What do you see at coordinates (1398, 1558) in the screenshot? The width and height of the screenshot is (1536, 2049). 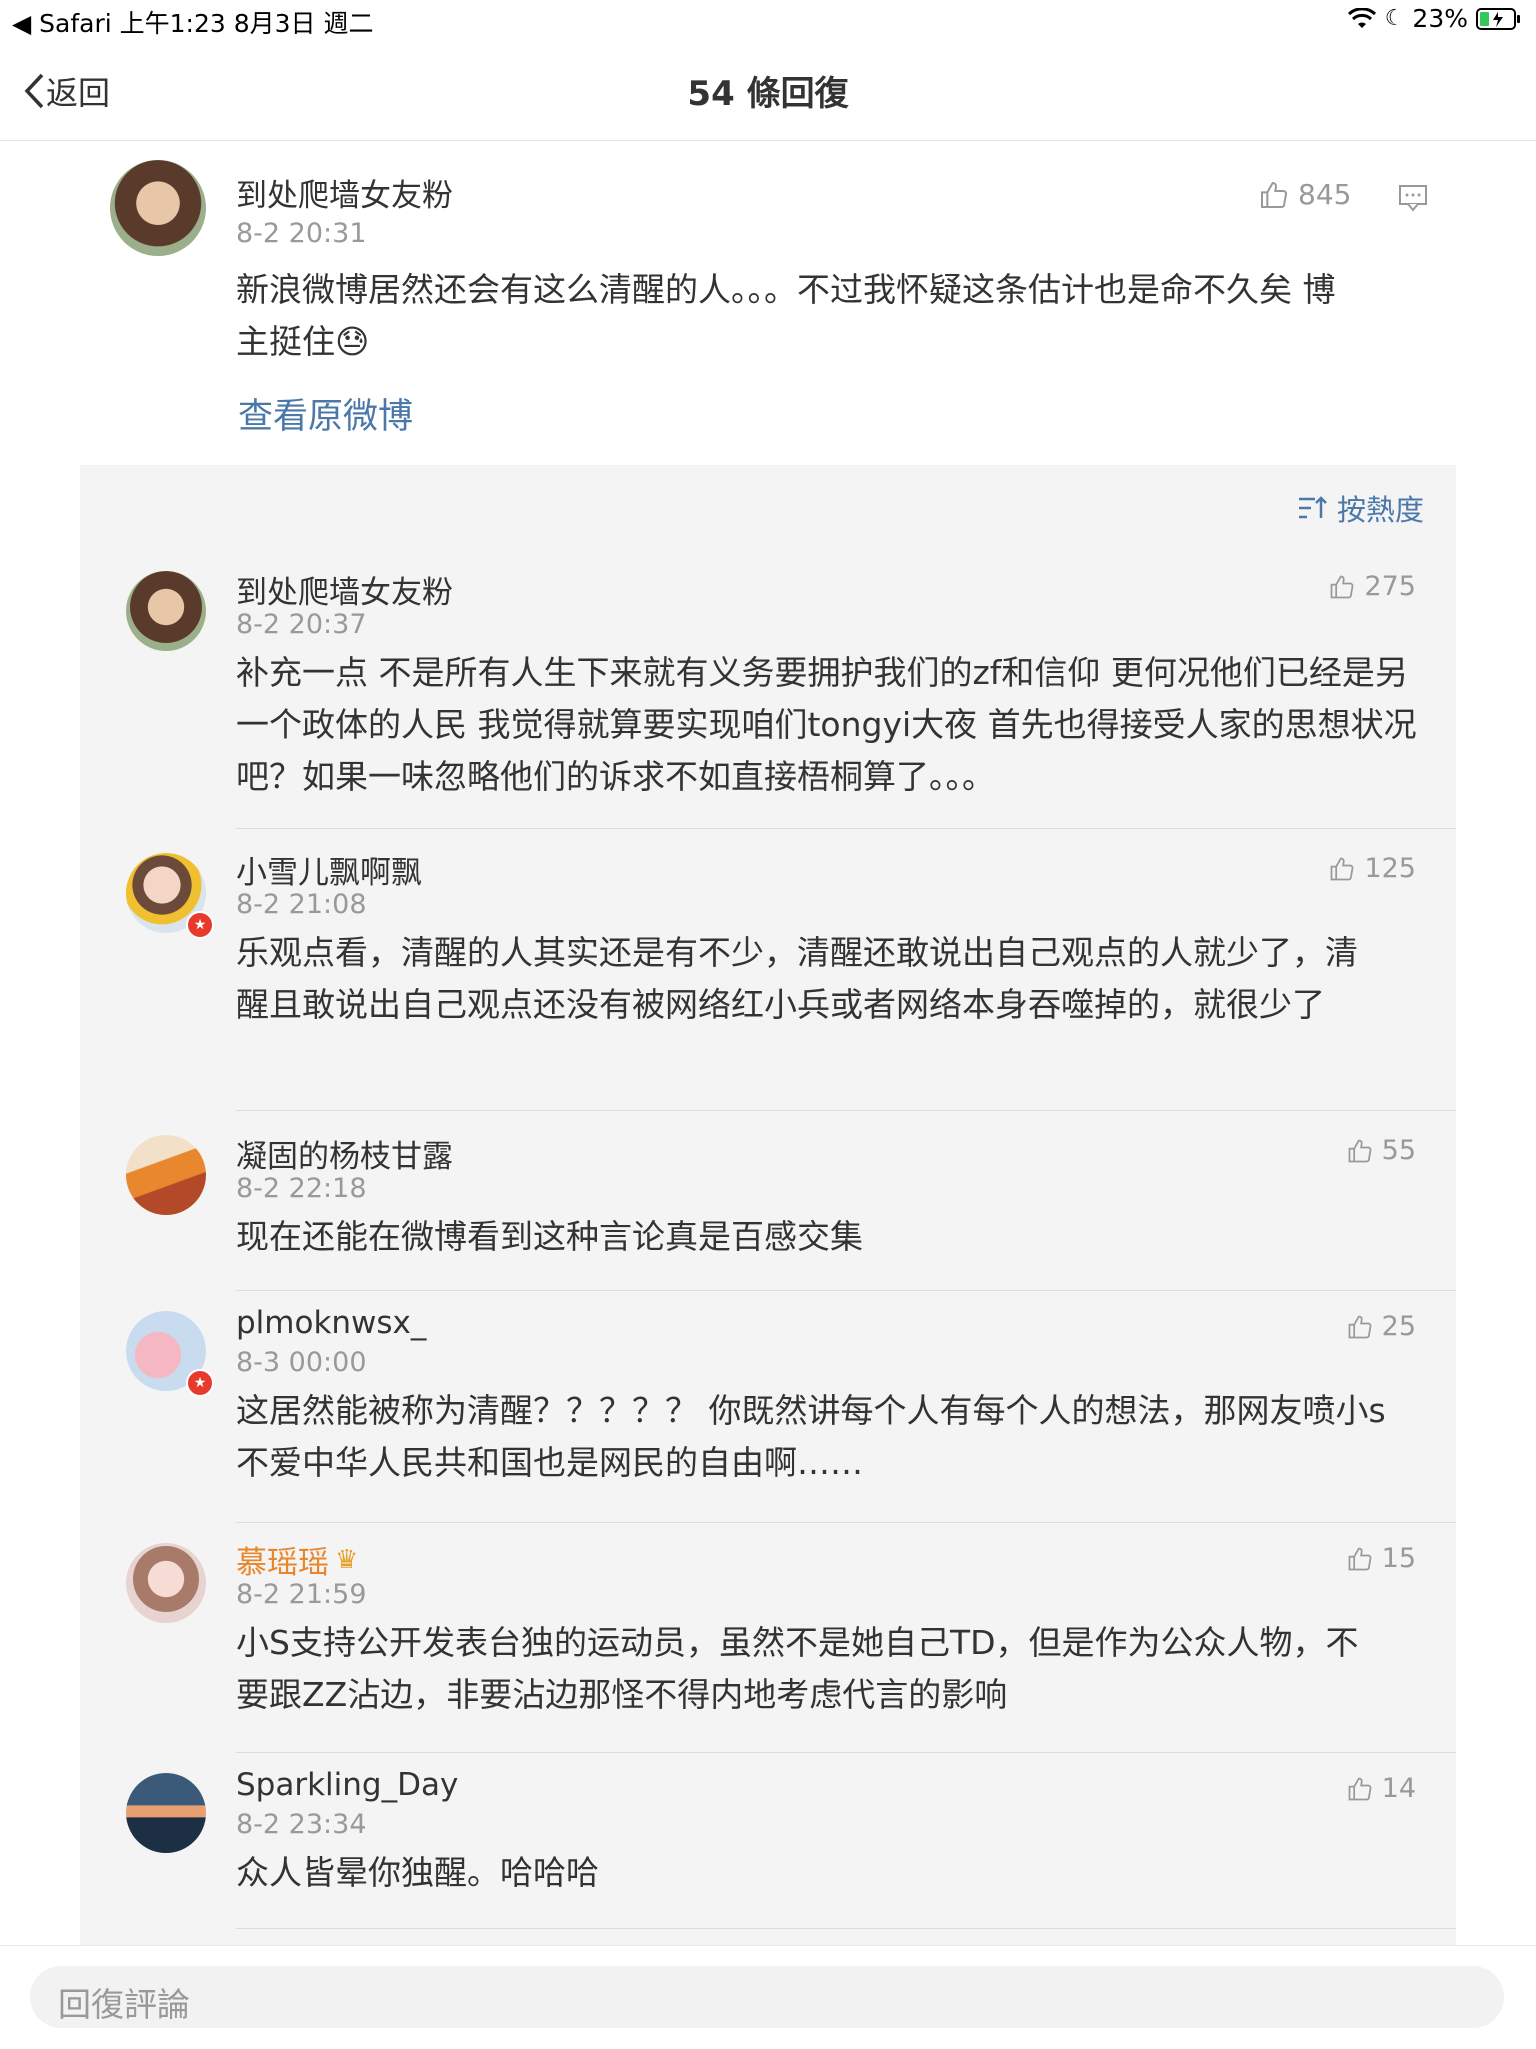 I see `like-count: 15` at bounding box center [1398, 1558].